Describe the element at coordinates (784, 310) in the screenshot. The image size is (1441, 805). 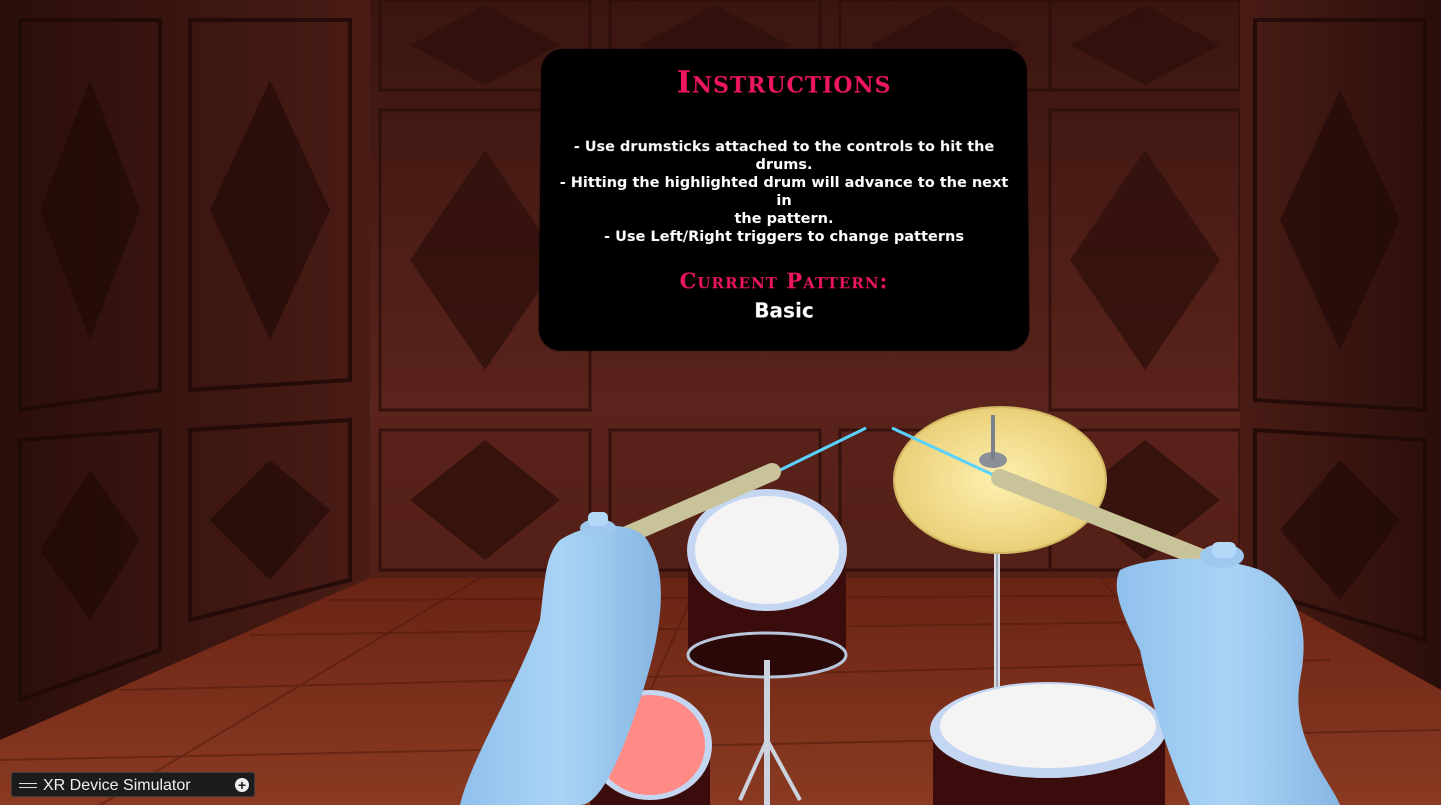
I see `current-pattern-value: Basic` at that location.